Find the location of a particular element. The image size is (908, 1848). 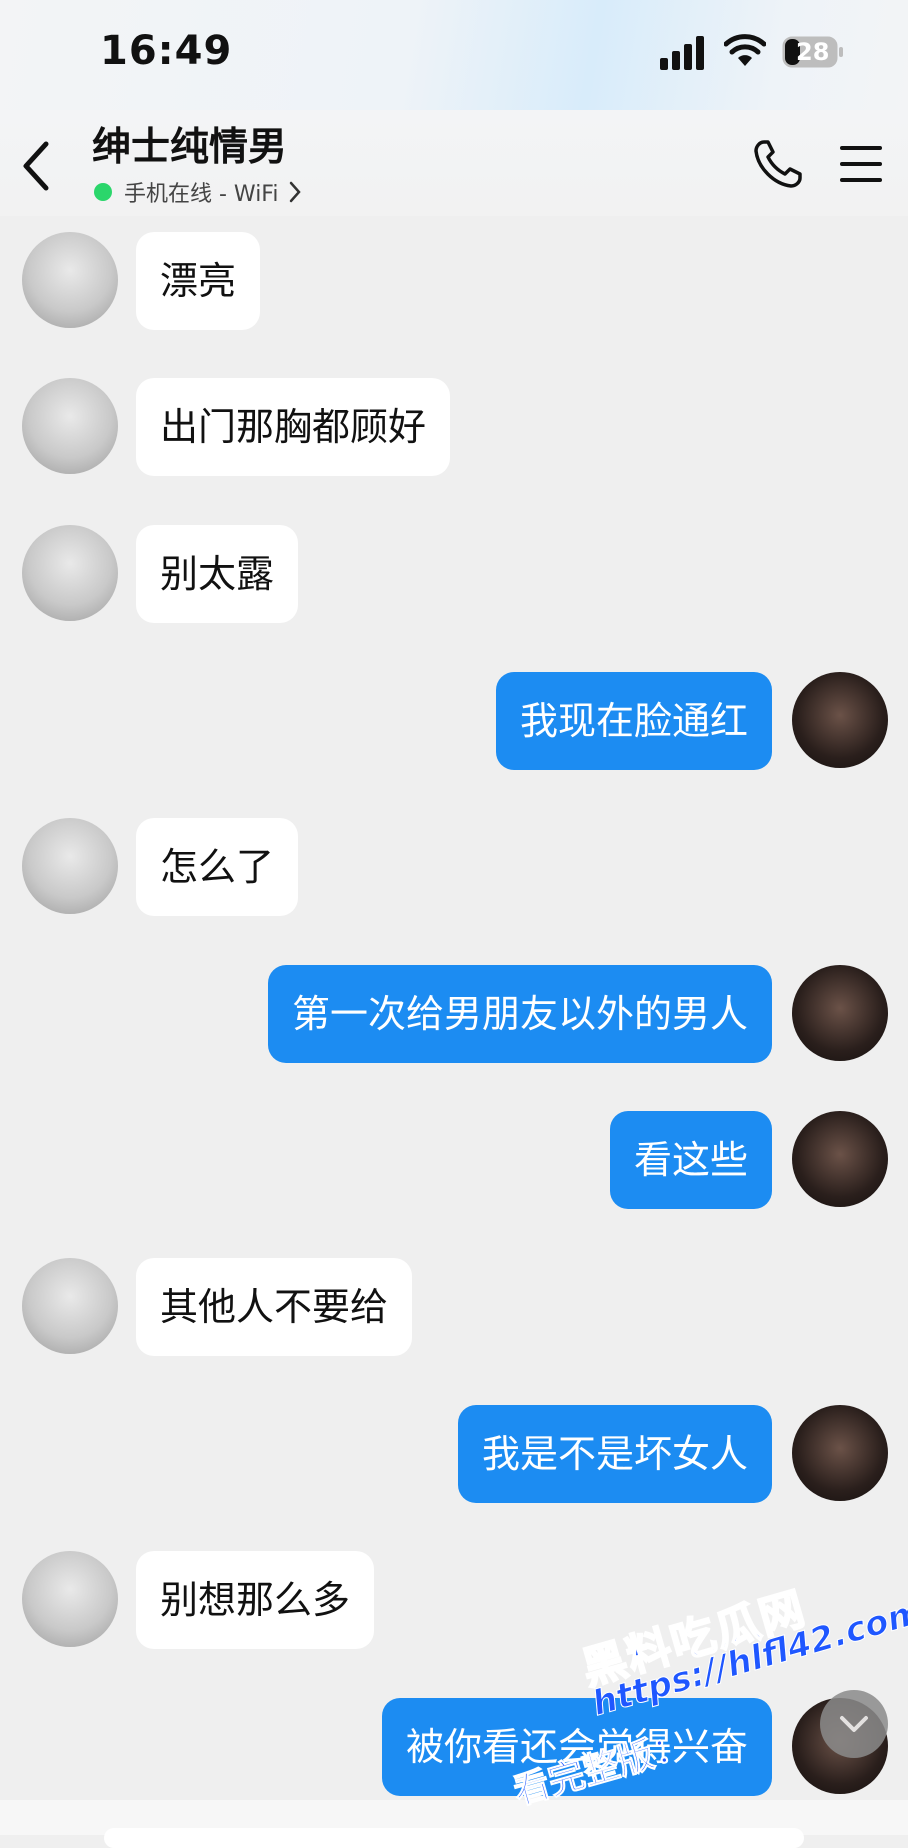

online-status-text: 手机在线 - WiFi is located at coordinates (201, 194).